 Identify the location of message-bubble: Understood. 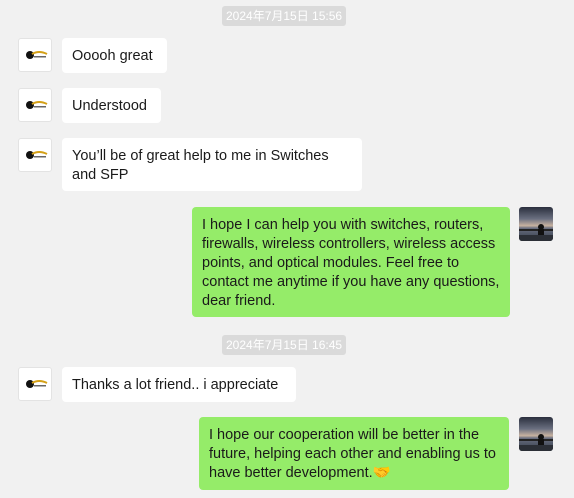
(111, 105).